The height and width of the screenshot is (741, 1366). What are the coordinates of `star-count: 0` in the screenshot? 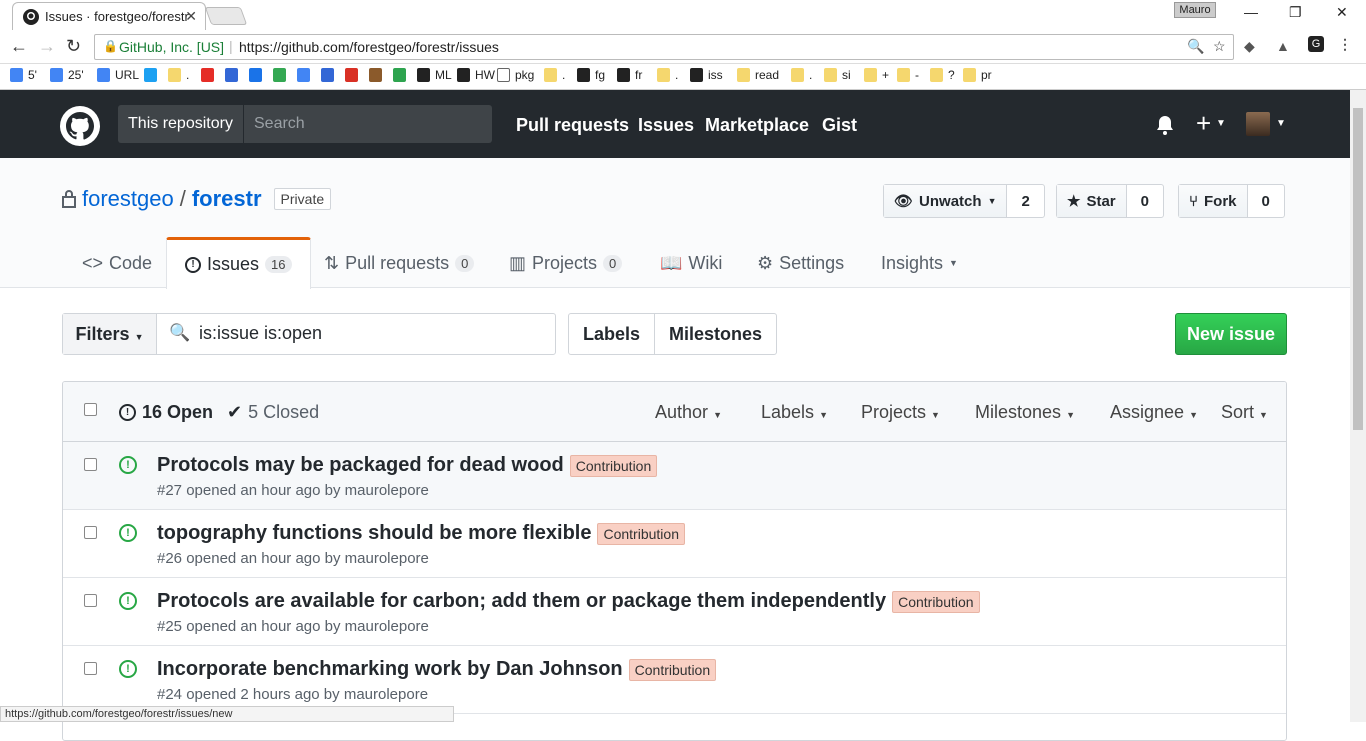 It's located at (1144, 201).